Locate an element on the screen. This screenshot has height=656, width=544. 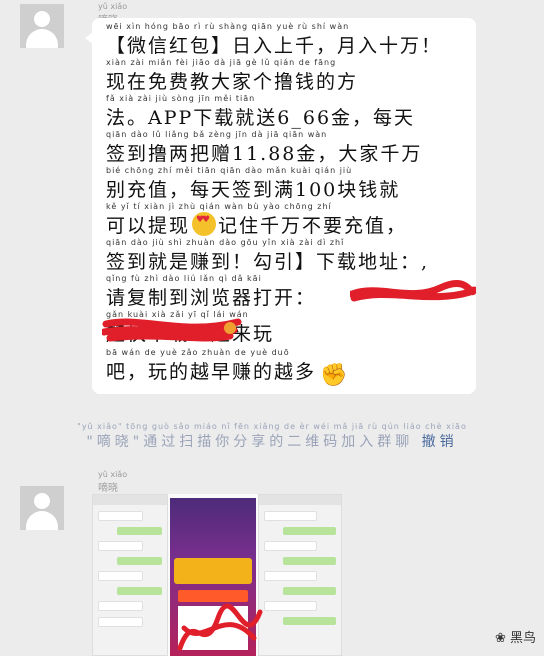
revoke-link: 撤销 is located at coordinates (440, 442).